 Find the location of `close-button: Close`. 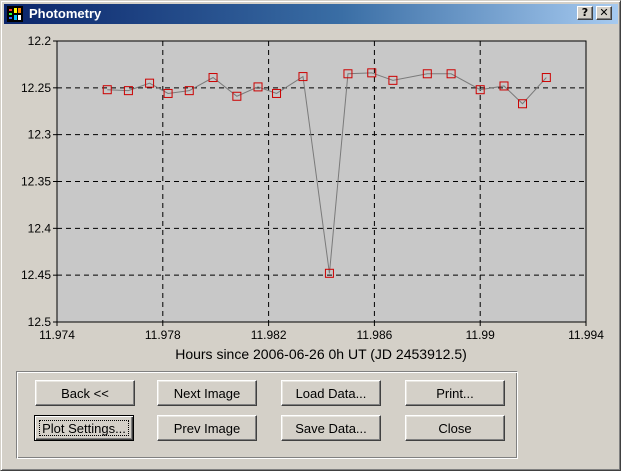

close-button: Close is located at coordinates (455, 428).